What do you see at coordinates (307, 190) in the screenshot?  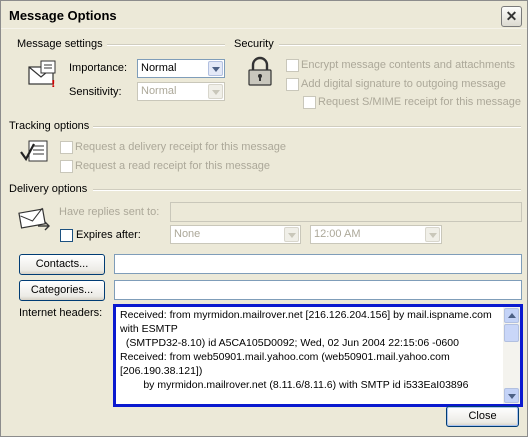 I see `delivery-divider` at bounding box center [307, 190].